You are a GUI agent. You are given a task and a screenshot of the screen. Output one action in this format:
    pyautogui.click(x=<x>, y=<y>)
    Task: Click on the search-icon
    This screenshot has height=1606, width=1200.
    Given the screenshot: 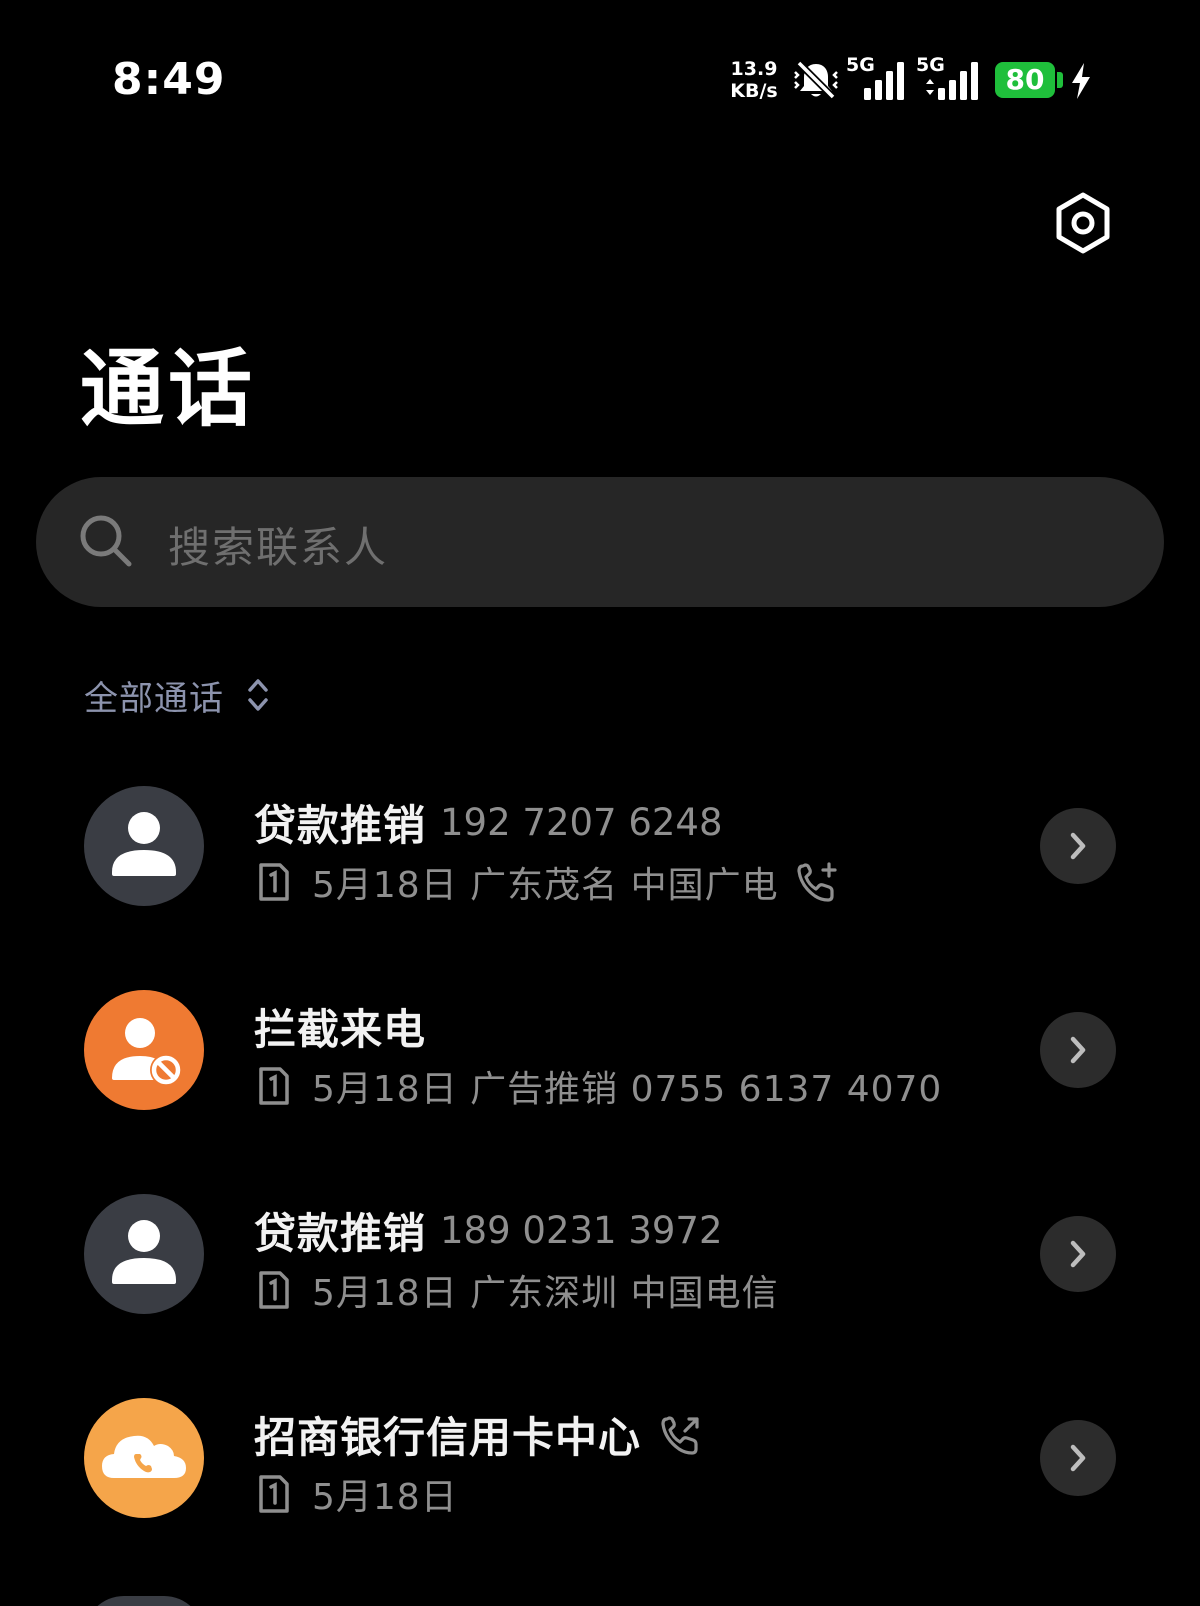 What is the action you would take?
    pyautogui.click(x=106, y=541)
    